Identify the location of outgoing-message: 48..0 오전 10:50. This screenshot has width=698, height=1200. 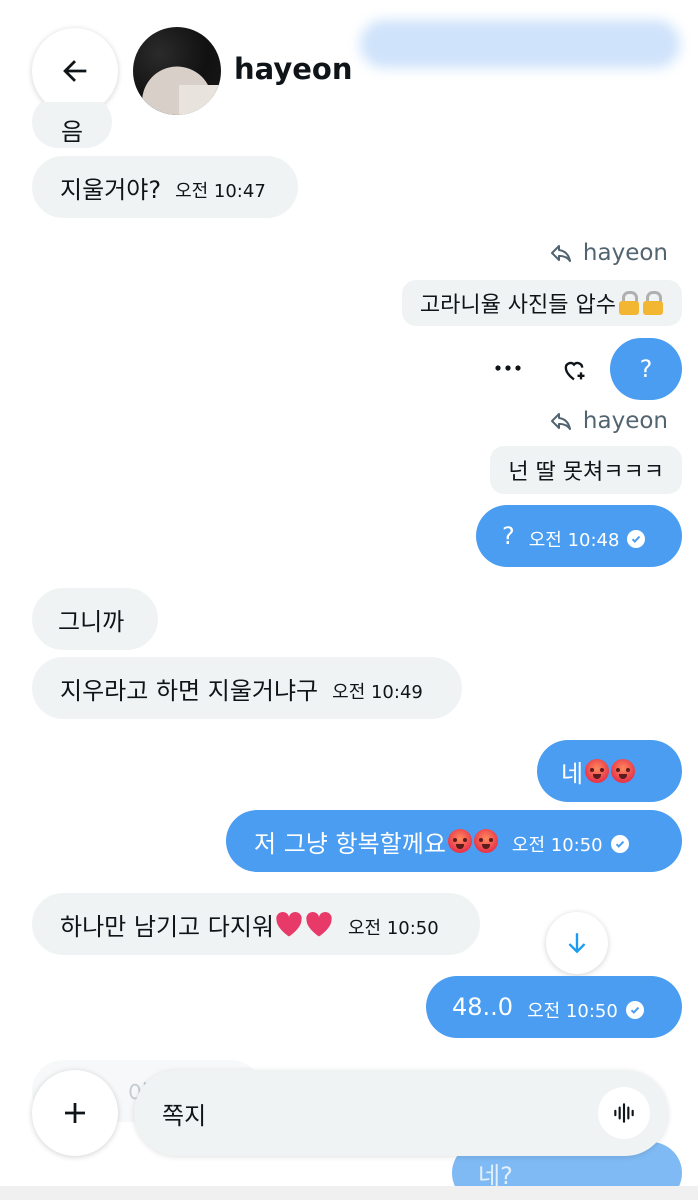
(554, 1007).